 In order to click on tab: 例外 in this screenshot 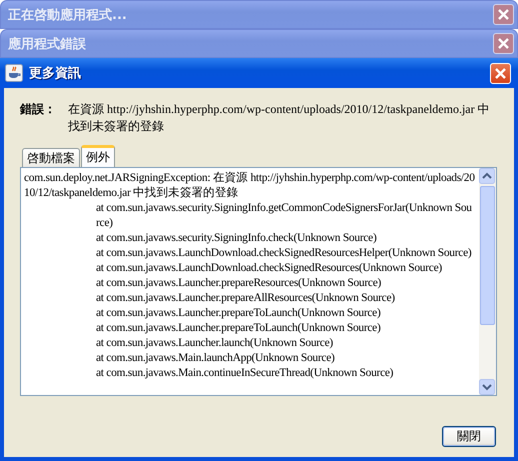, I will do `click(98, 156)`.